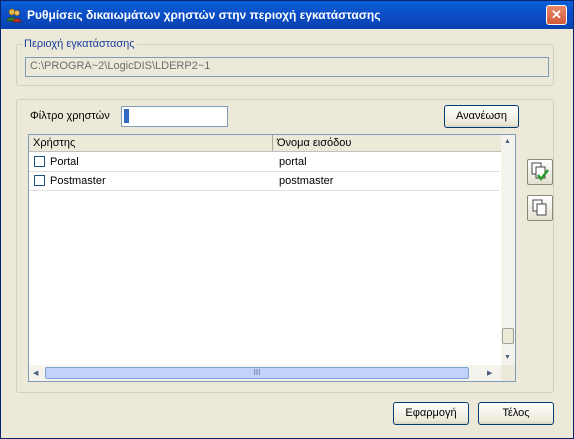 This screenshot has height=439, width=574. Describe the element at coordinates (306, 181) in the screenshot. I see `login-name-cell: postmaster` at that location.